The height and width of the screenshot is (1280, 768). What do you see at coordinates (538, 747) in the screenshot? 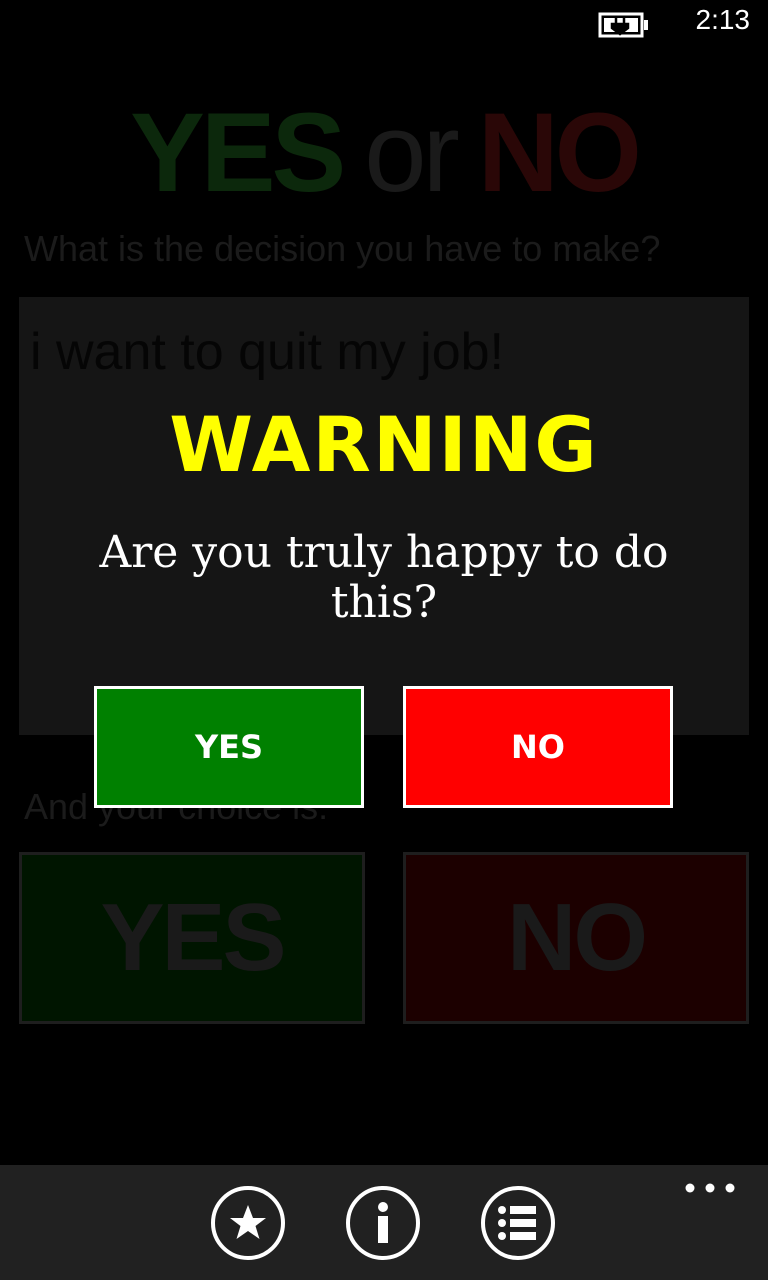
I see `dialog-no-button: NO` at bounding box center [538, 747].